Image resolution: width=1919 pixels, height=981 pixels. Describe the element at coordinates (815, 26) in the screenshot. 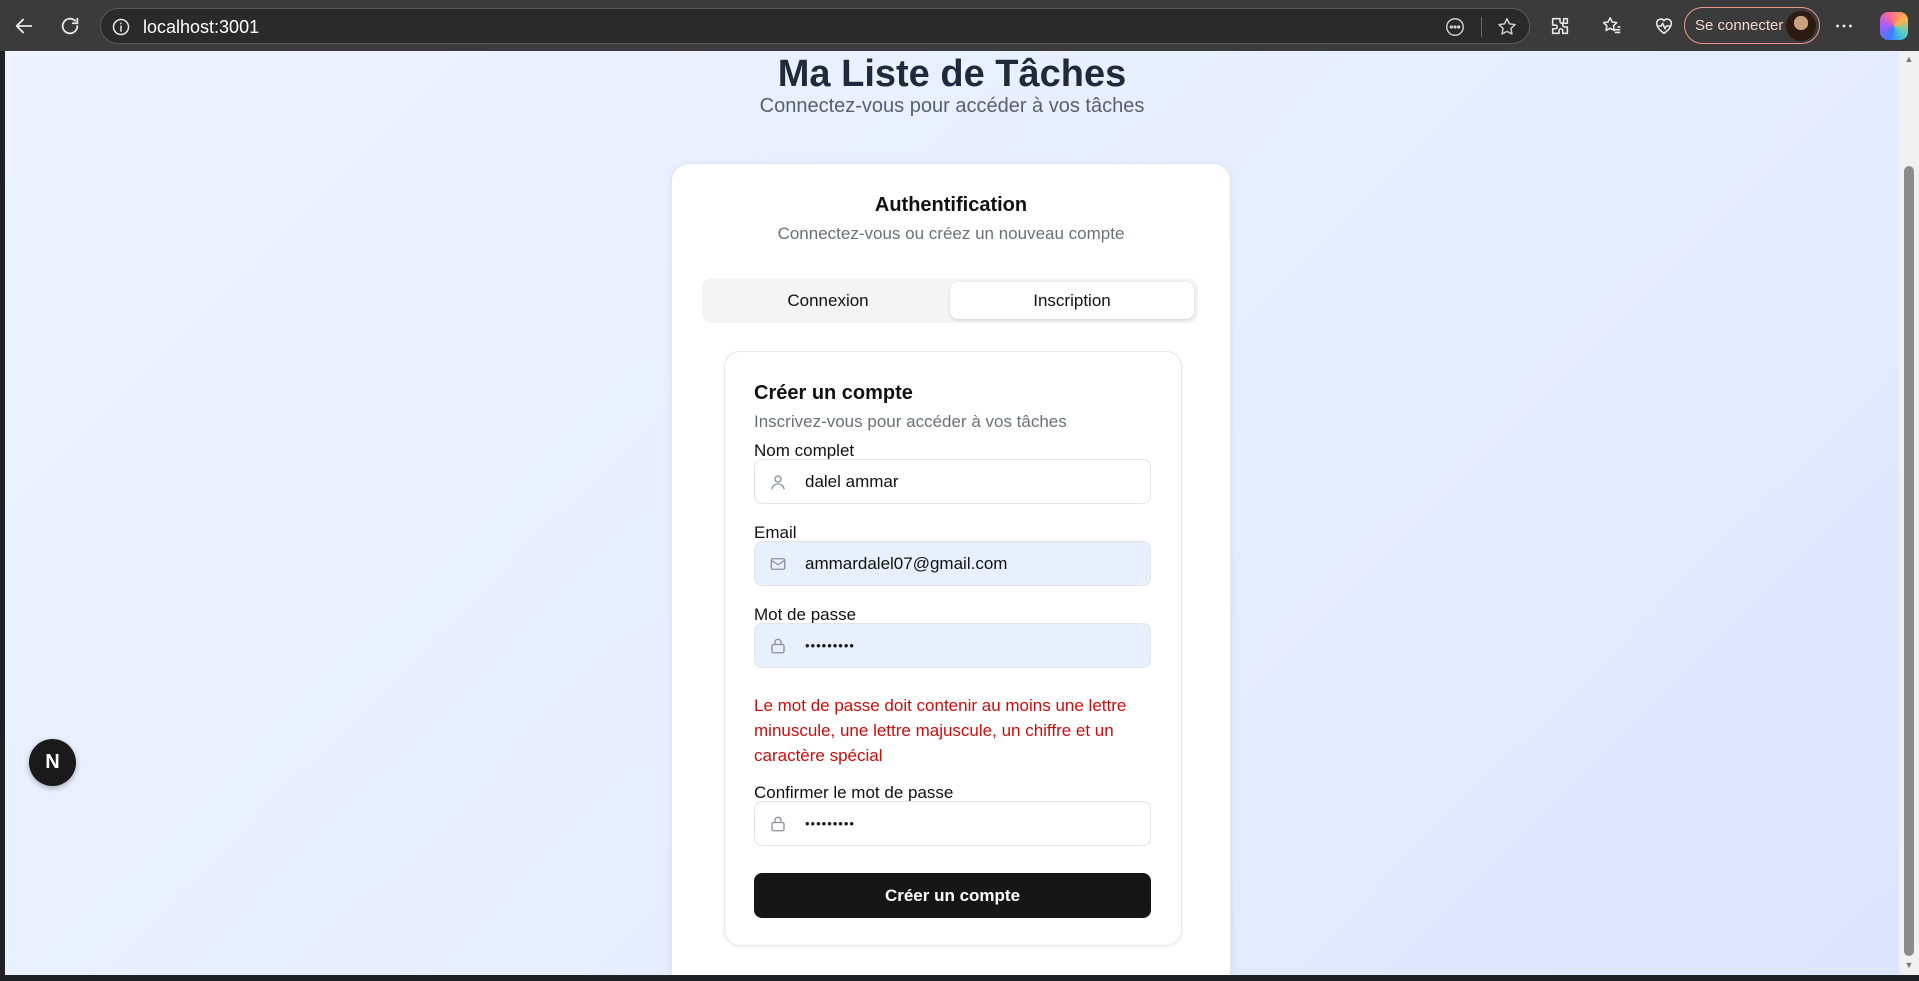

I see `address-bar: localhost:3001` at that location.